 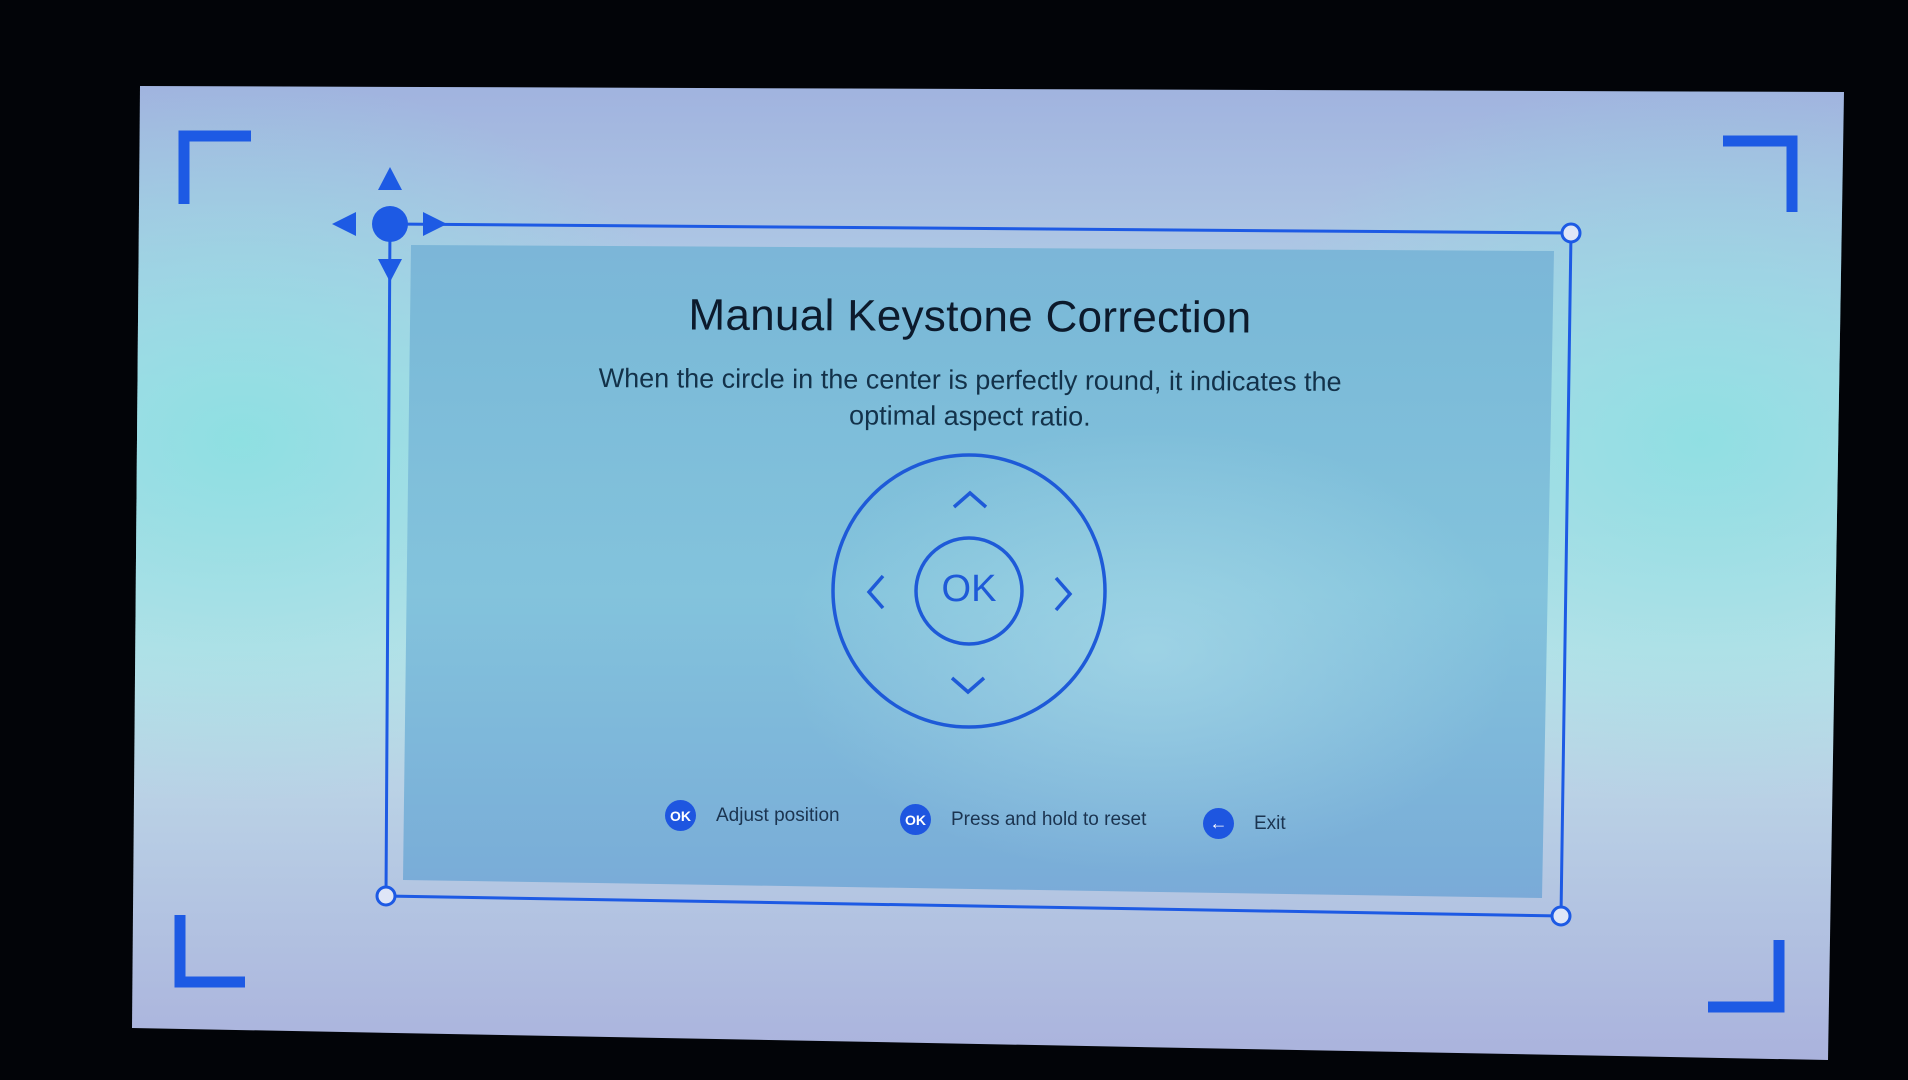 I want to click on hint-exit: ← Exit, so click(x=1244, y=823).